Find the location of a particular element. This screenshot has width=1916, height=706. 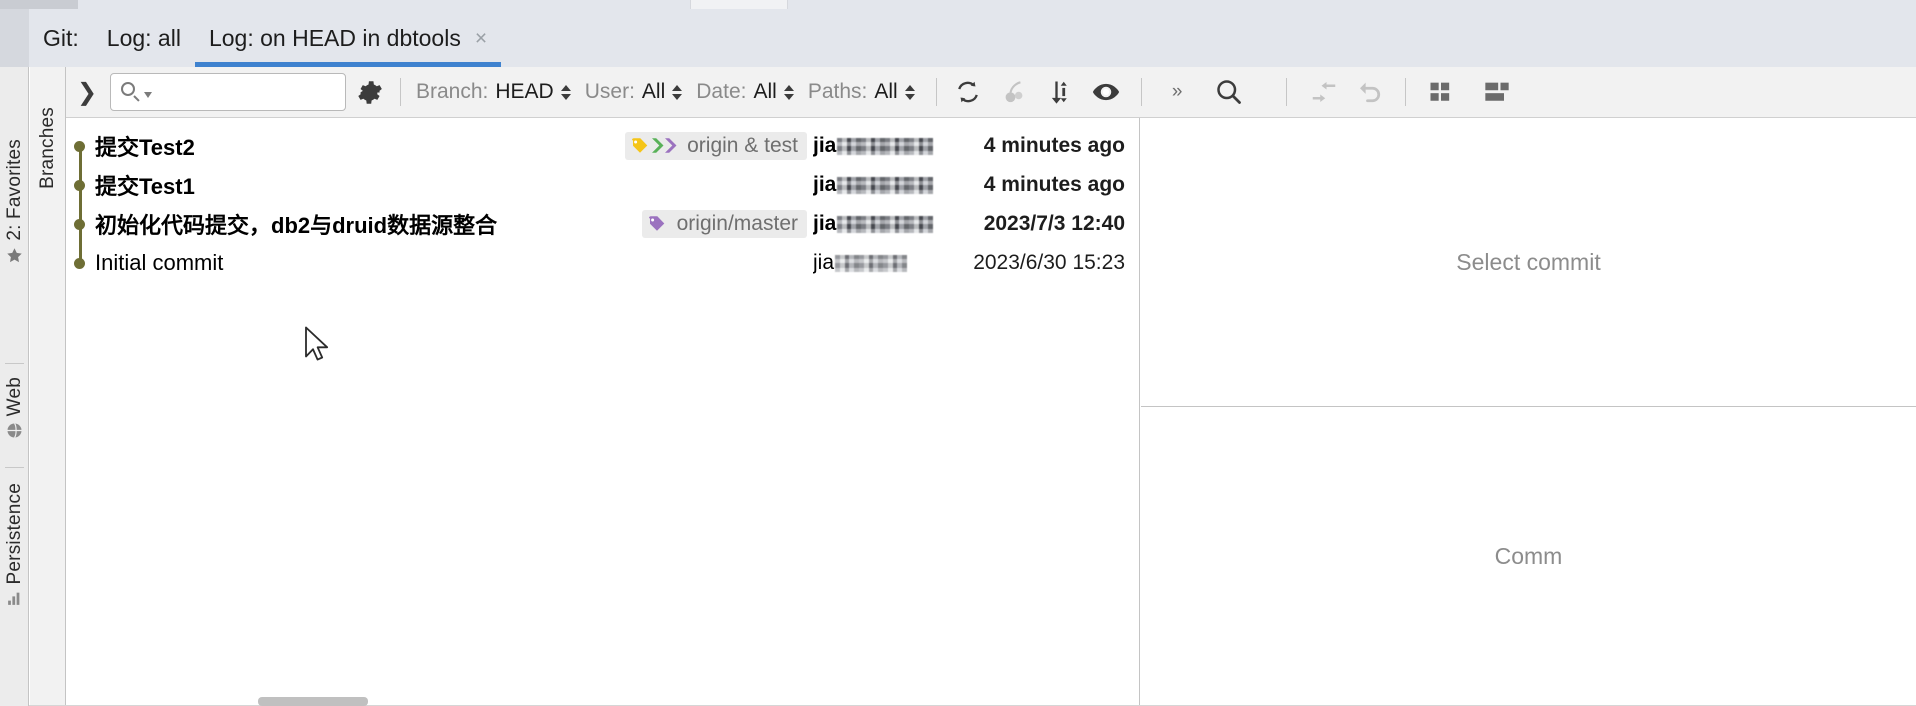

tab-log-all: Log: all is located at coordinates (144, 38).